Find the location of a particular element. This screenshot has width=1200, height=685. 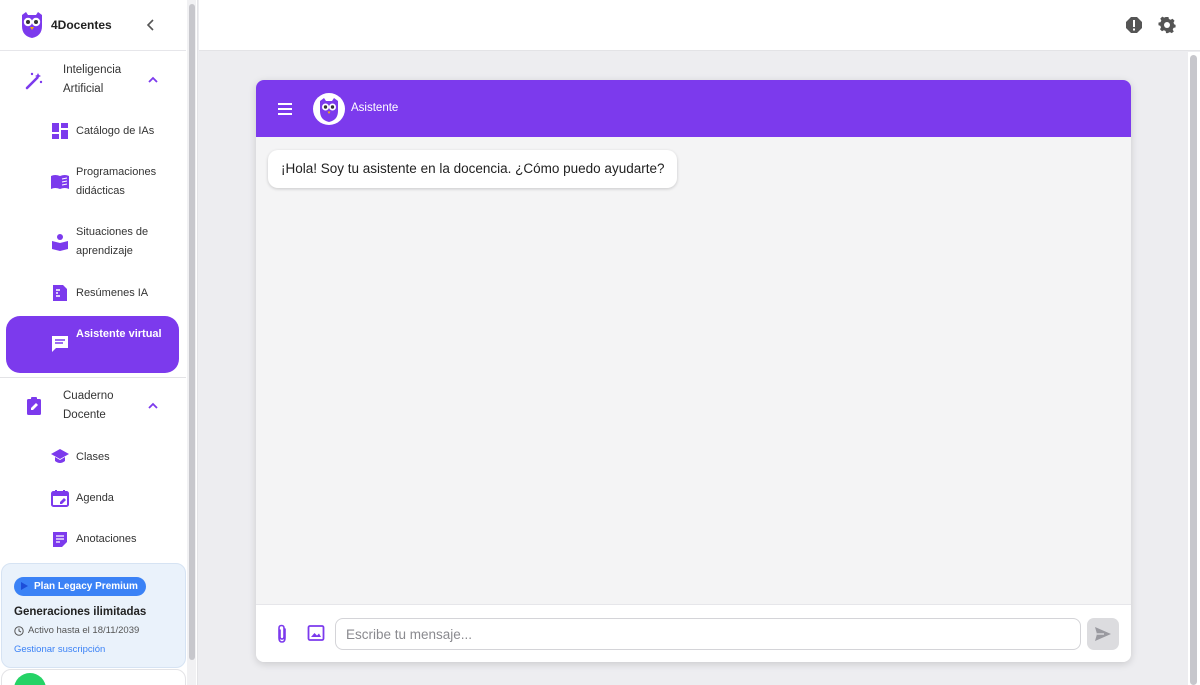

sidebar-item-catalogo: Catálogo de IAs is located at coordinates (92, 131).